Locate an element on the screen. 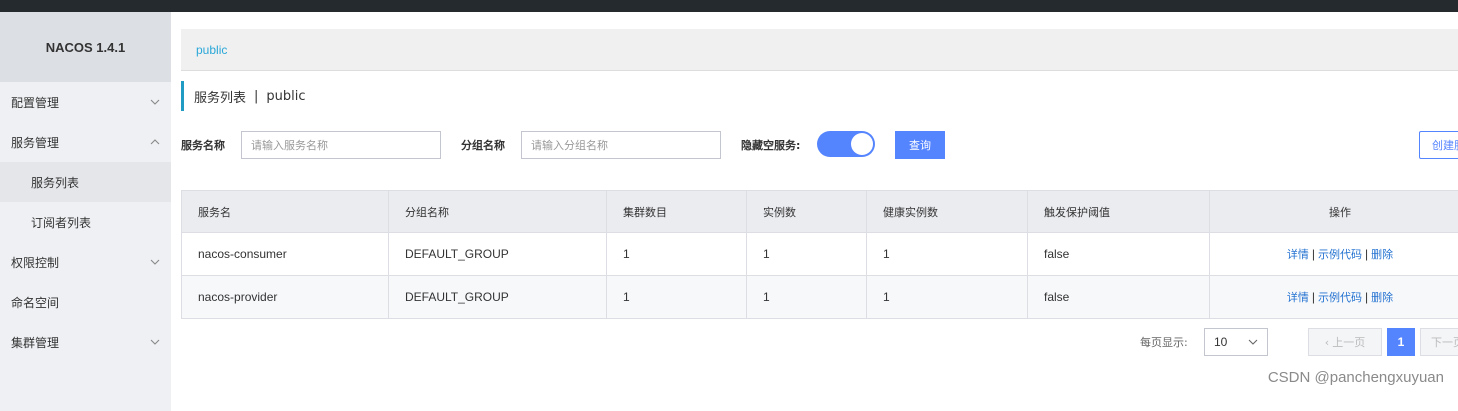 This screenshot has width=1458, height=411. table-header-row: 服务名 分组名称 集群数目 实例数 健康实例数 触发保护阈值 操作 is located at coordinates (819, 211).